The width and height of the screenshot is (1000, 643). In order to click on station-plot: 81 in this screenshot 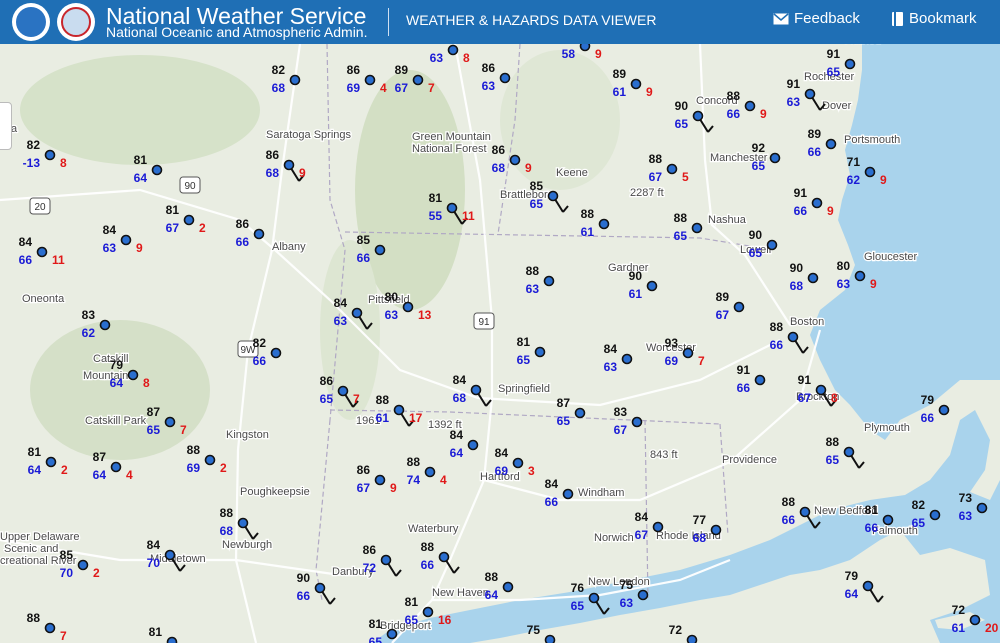, I will do `click(163, 634)`.